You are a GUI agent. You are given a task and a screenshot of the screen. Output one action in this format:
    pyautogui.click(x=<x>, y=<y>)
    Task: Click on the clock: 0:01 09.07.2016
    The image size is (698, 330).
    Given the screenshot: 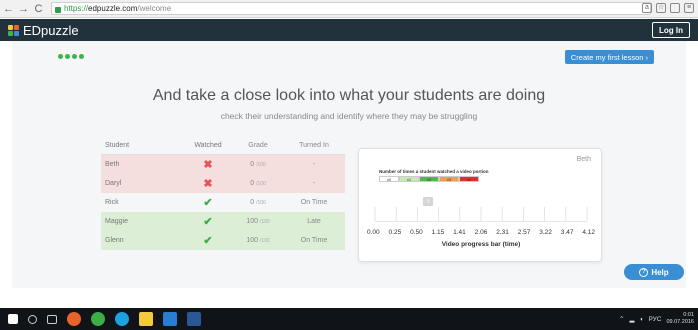 What is the action you would take?
    pyautogui.click(x=680, y=319)
    